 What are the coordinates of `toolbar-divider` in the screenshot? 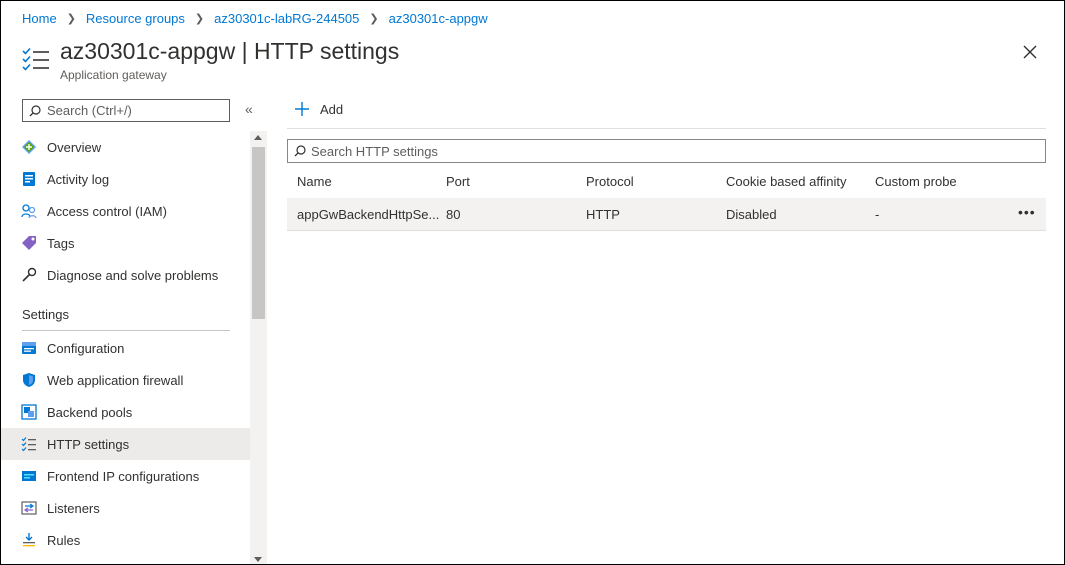 It's located at (666, 128).